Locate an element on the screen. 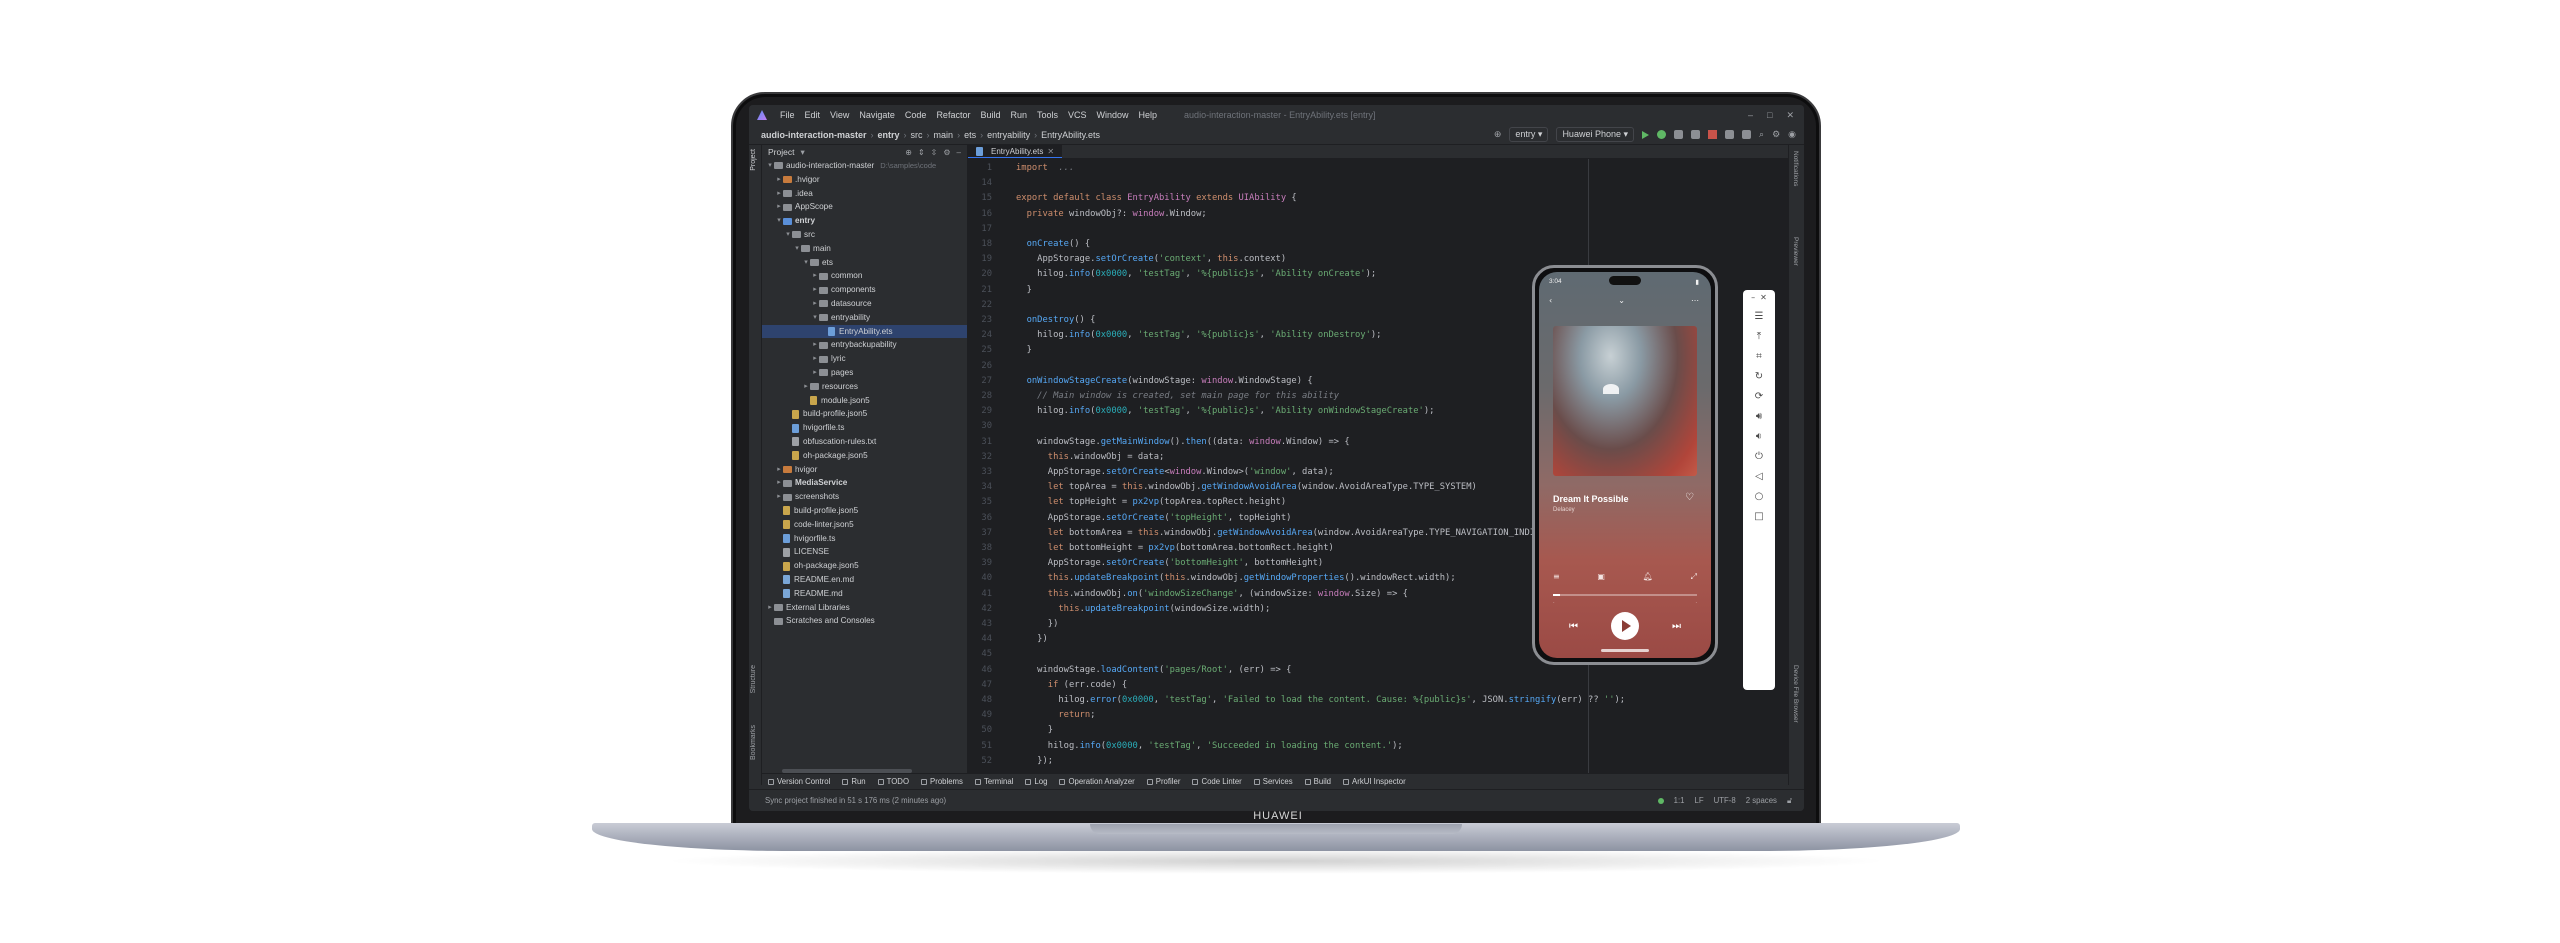 The height and width of the screenshot is (943, 2560). breadcrumb-module: entry is located at coordinates (889, 135).